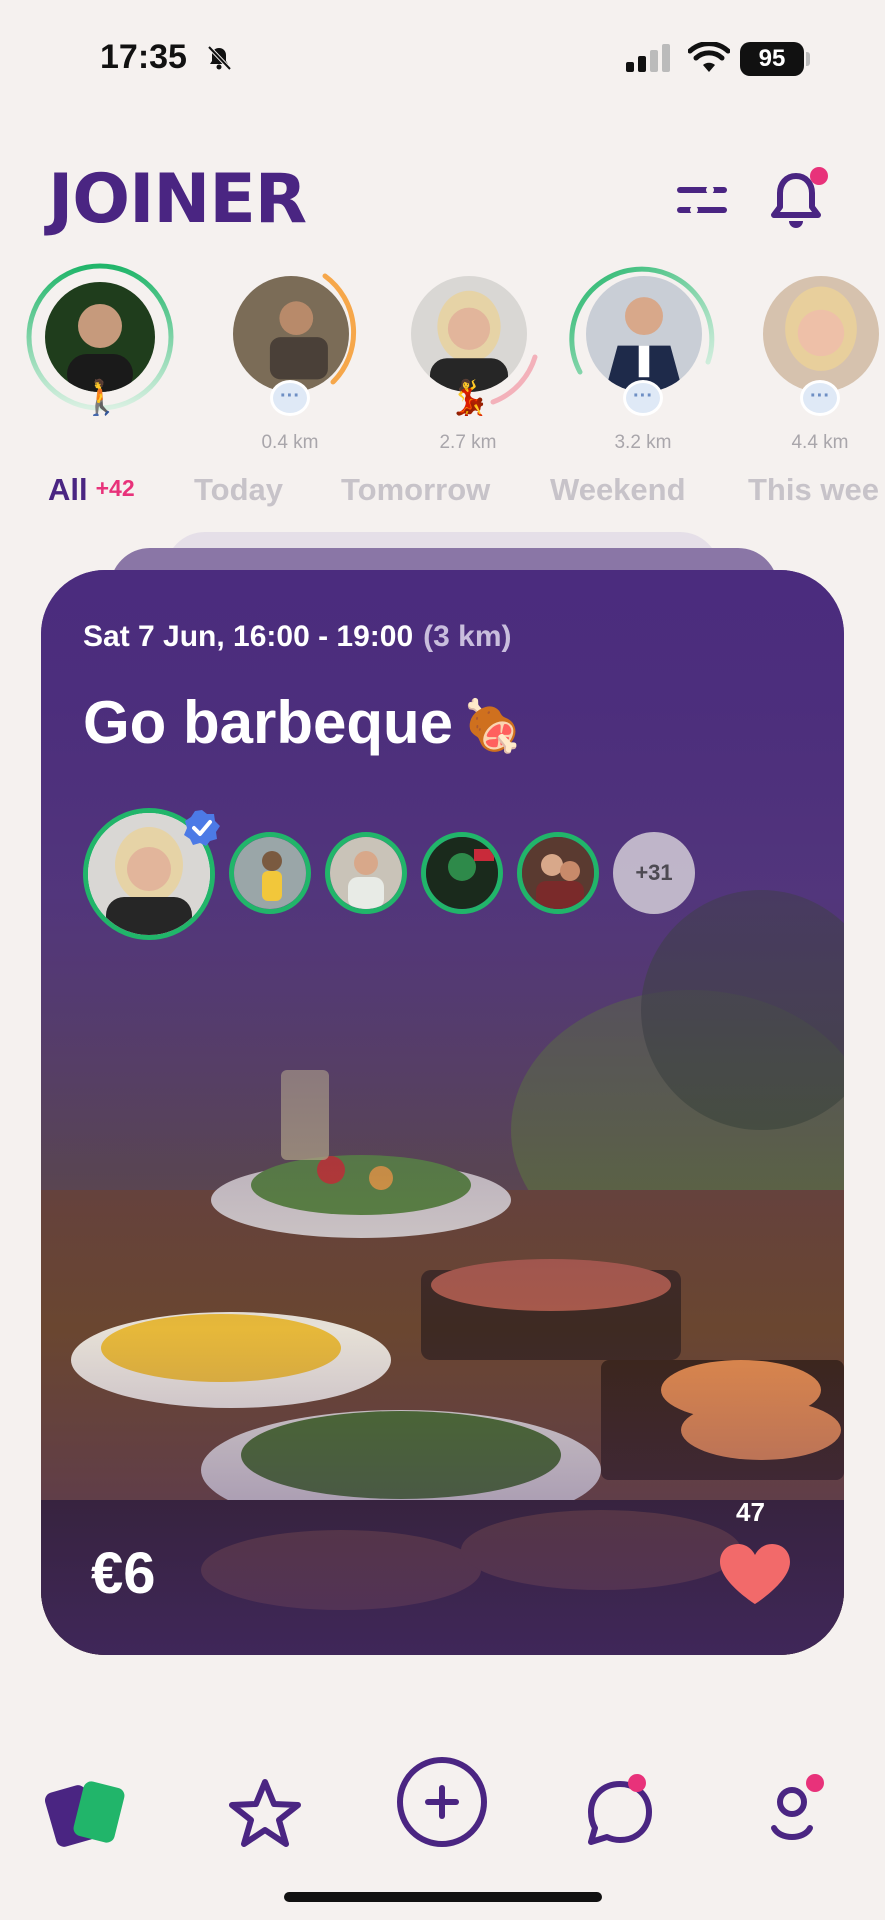  What do you see at coordinates (123, 1573) in the screenshot?
I see `event-price: €6` at bounding box center [123, 1573].